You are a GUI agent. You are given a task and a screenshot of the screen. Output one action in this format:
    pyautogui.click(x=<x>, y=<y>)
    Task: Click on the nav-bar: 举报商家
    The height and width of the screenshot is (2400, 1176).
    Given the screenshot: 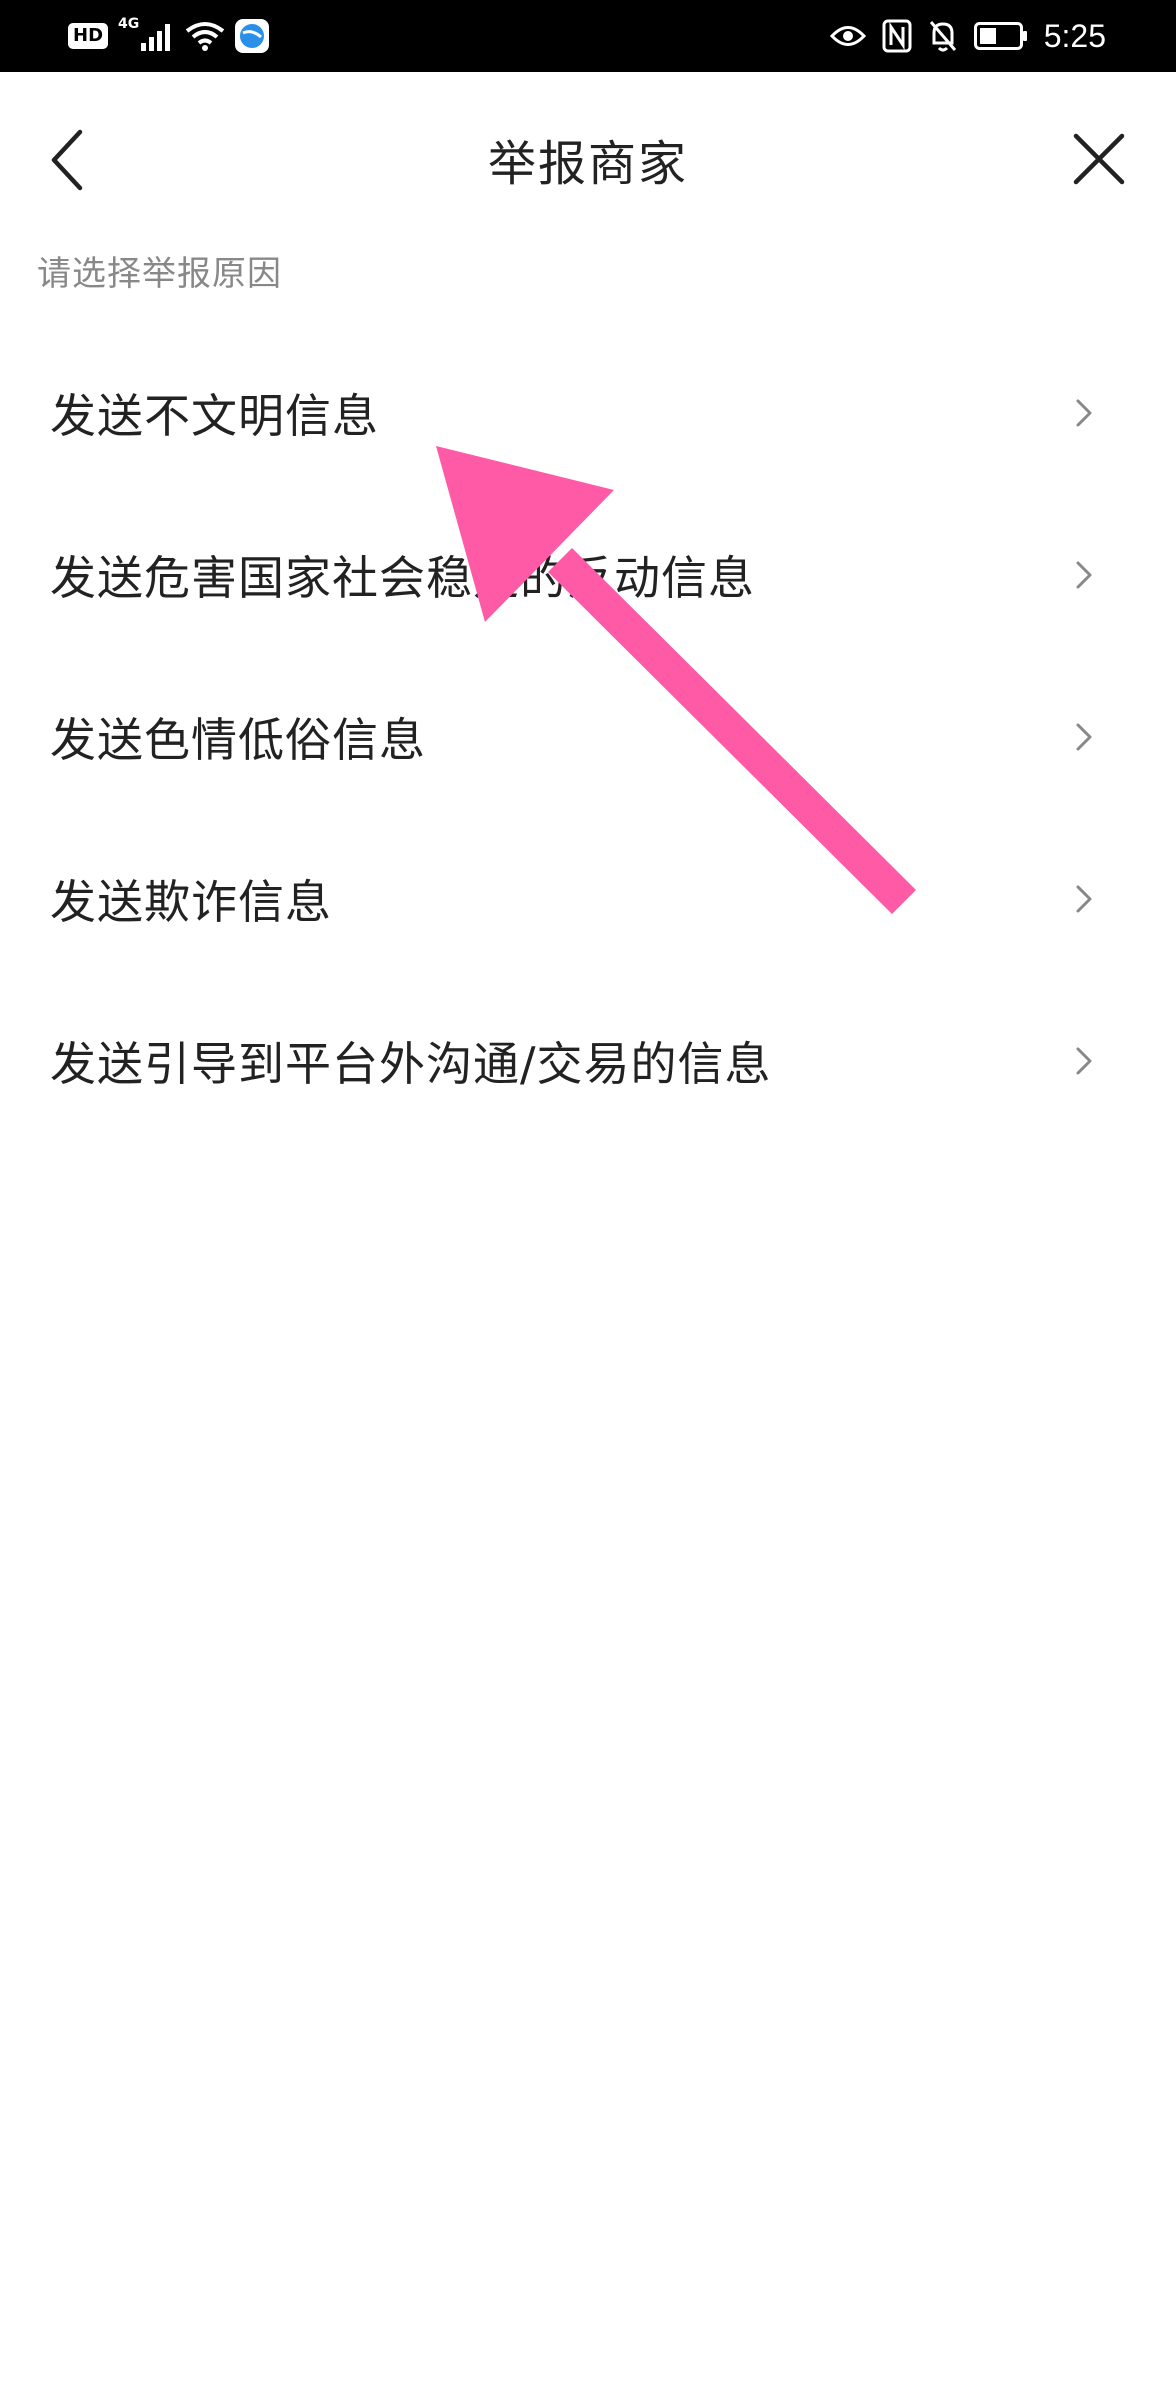 What is the action you would take?
    pyautogui.click(x=588, y=157)
    